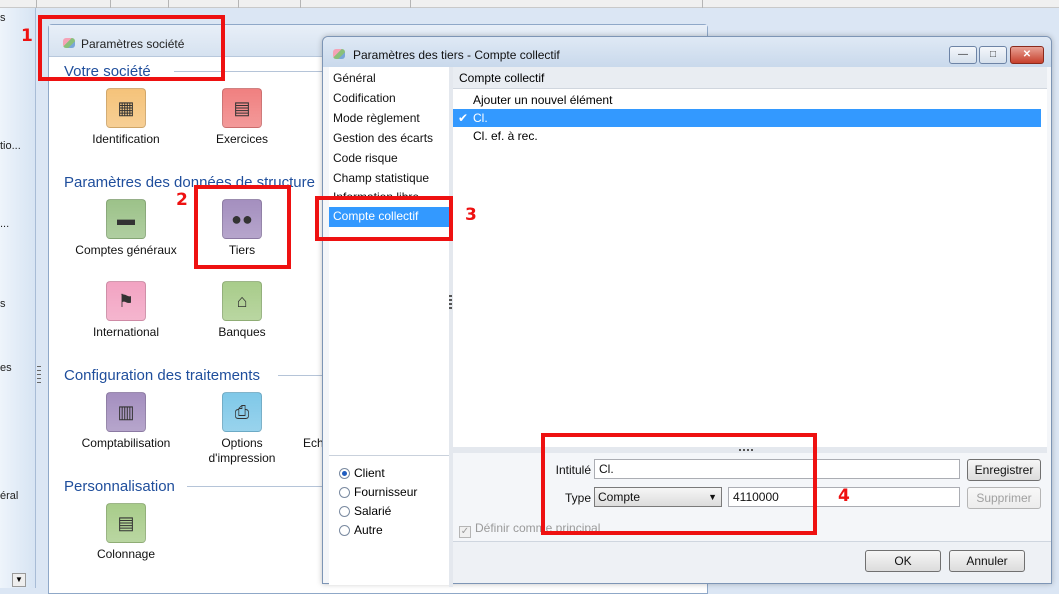  What do you see at coordinates (27, 36) in the screenshot?
I see `annotation-number-1: 1` at bounding box center [27, 36].